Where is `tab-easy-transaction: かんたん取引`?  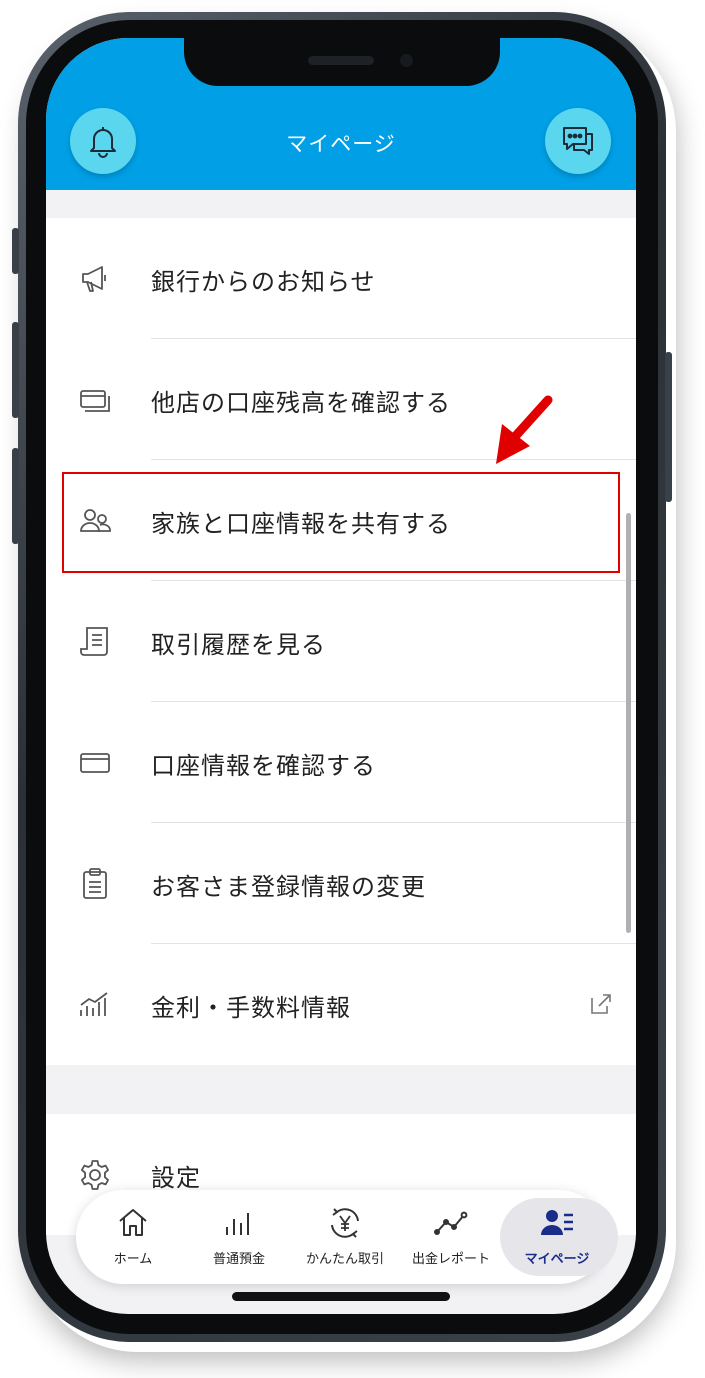 tab-easy-transaction: かんたん取引 is located at coordinates (345, 1237).